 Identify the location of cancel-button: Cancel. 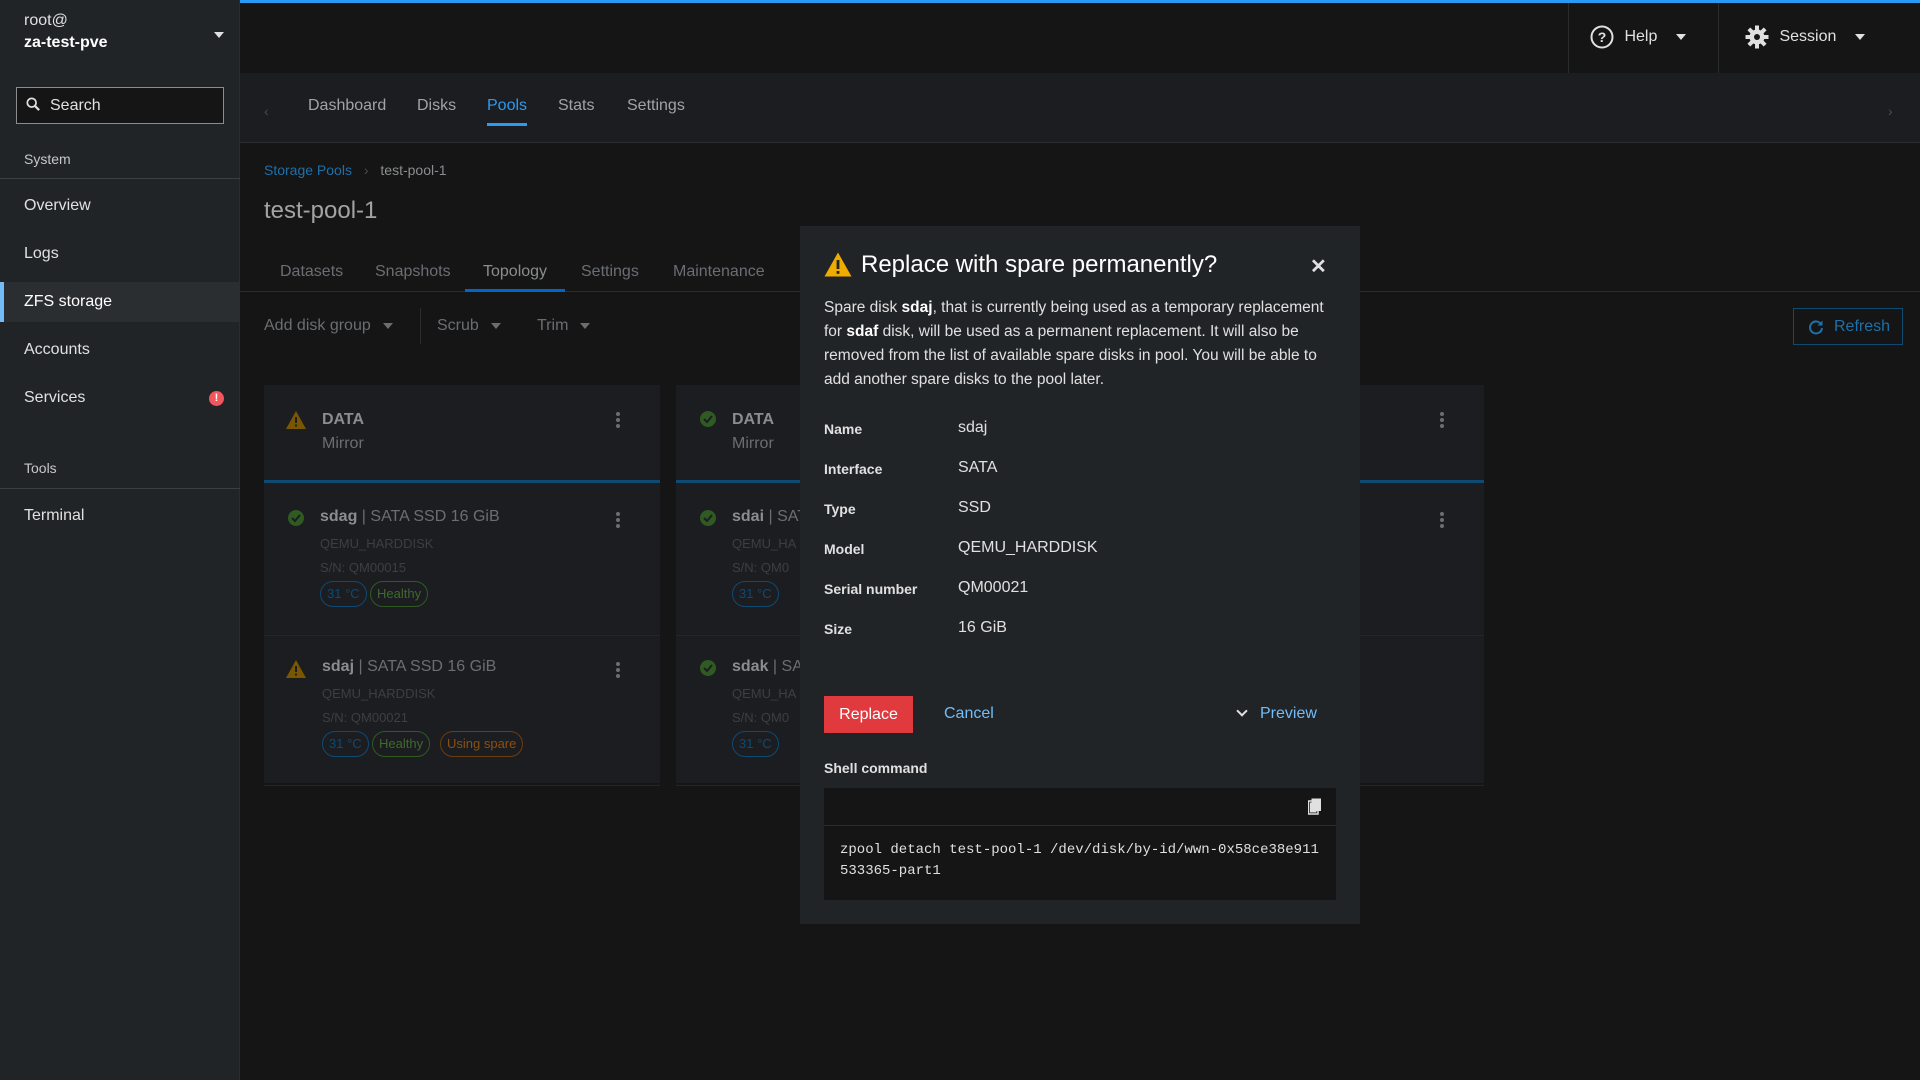
(969, 714).